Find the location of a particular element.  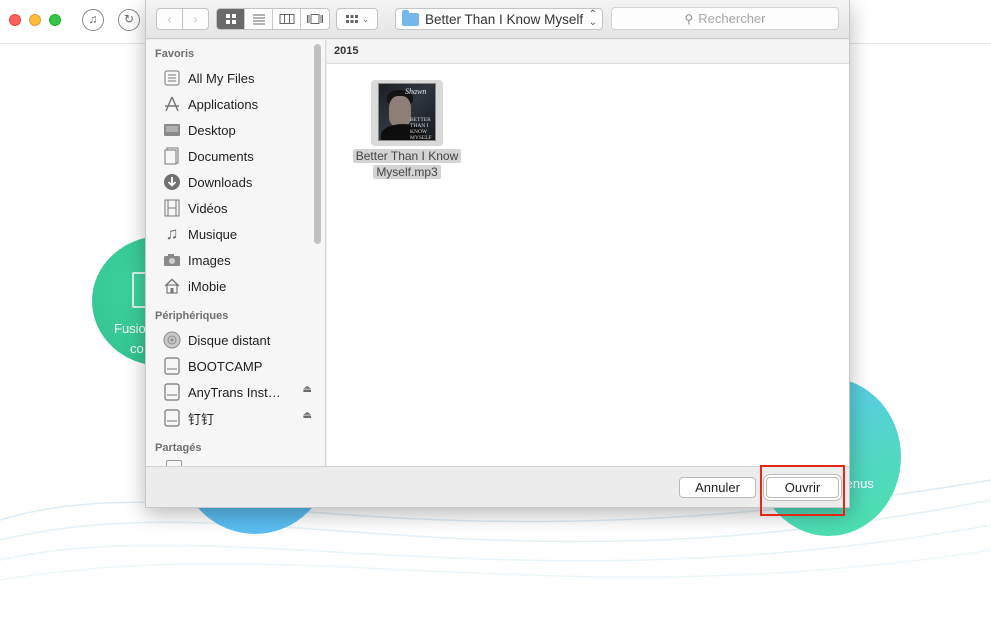

file-name-line-2: Myself.mp3 is located at coordinates (407, 172).